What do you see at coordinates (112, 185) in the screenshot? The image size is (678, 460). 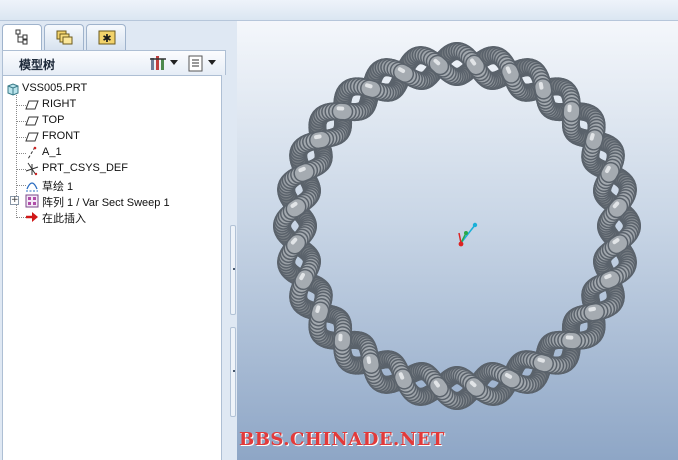 I see `tree-item-sketch: 草绘 1` at bounding box center [112, 185].